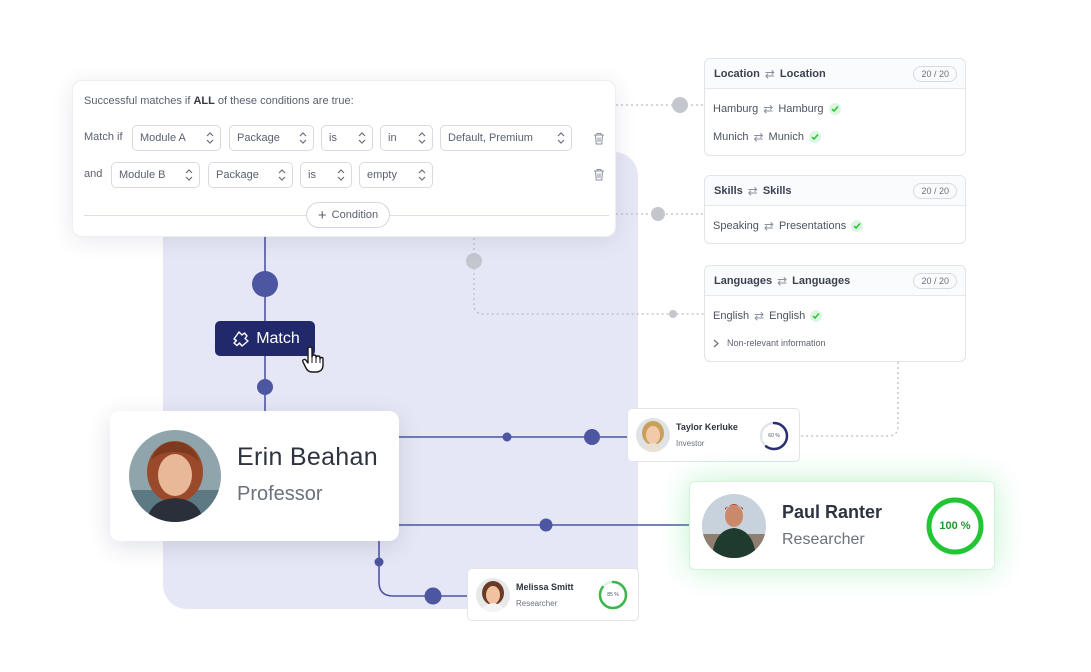 The width and height of the screenshot is (1091, 672). What do you see at coordinates (103, 137) in the screenshot?
I see `condition-row-label: Match if` at bounding box center [103, 137].